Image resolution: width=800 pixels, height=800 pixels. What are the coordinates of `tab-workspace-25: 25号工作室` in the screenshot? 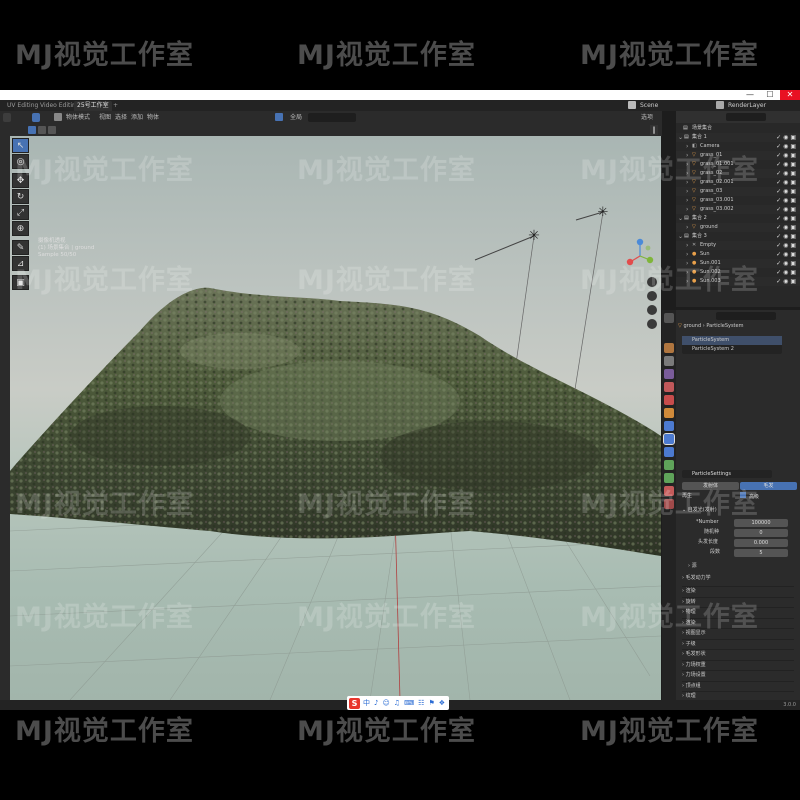 It's located at (93, 106).